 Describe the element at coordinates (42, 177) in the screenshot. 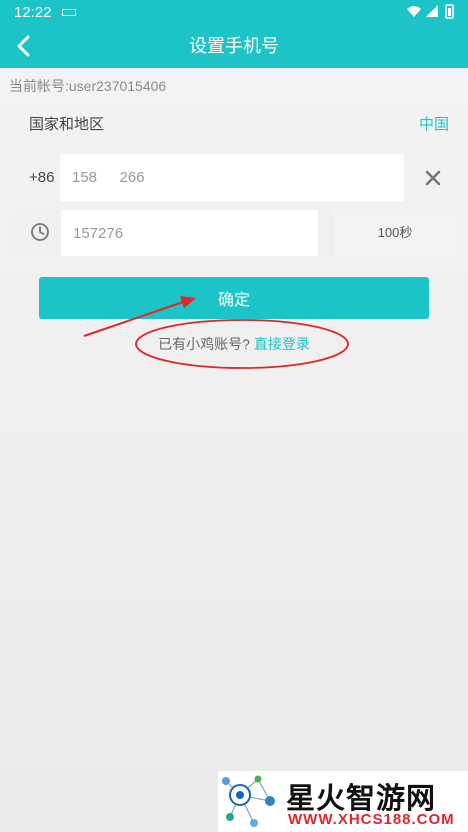

I see `country-code: +86` at that location.